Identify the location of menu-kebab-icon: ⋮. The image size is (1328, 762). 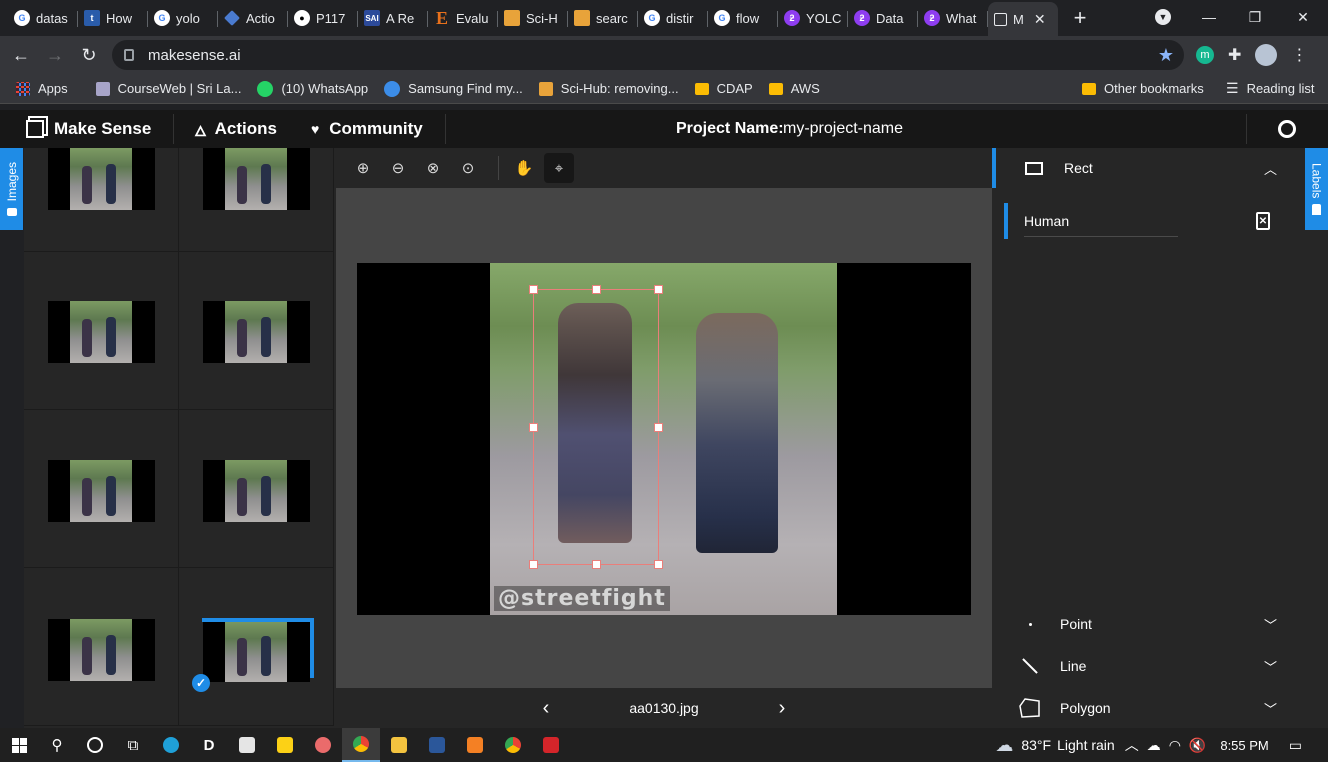
(1299, 55).